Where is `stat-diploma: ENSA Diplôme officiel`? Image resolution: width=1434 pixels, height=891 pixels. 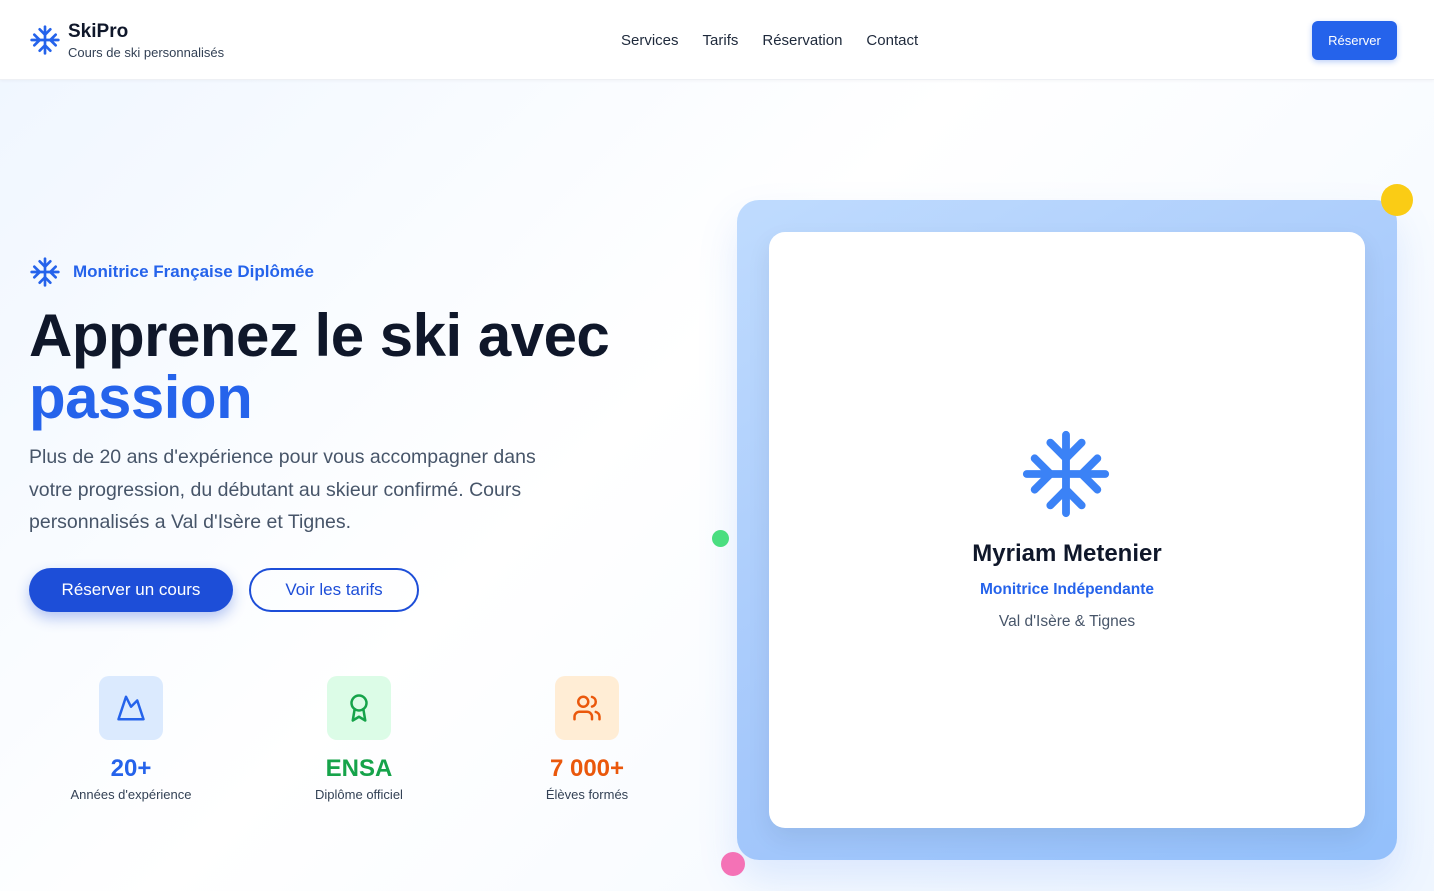
stat-diploma: ENSA Diplôme officiel is located at coordinates (359, 739).